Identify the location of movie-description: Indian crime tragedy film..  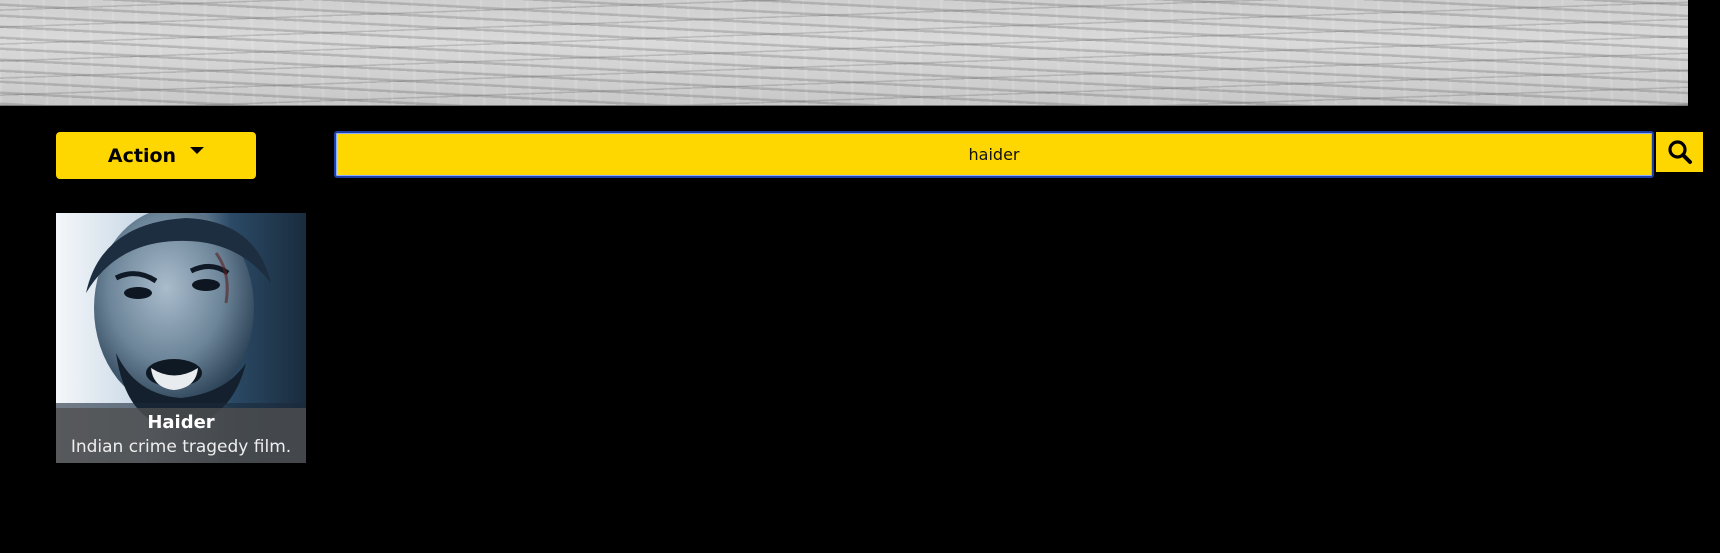
(181, 447).